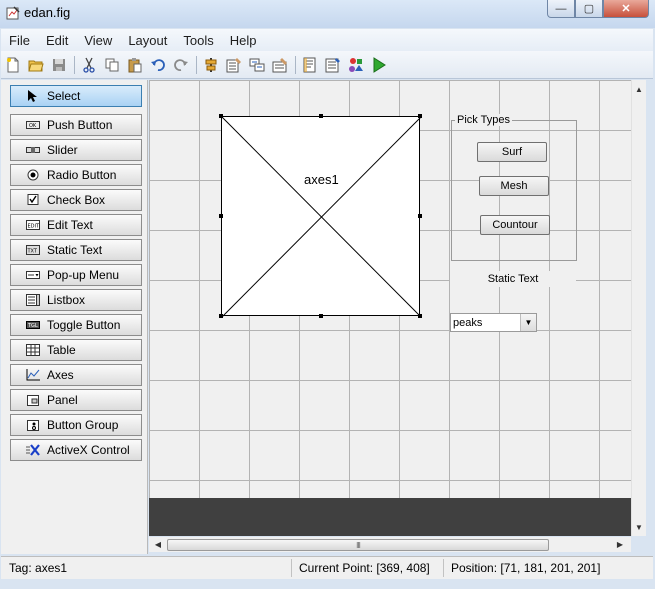 The height and width of the screenshot is (589, 655). I want to click on palette-label: Pop-up Menu, so click(83, 275).